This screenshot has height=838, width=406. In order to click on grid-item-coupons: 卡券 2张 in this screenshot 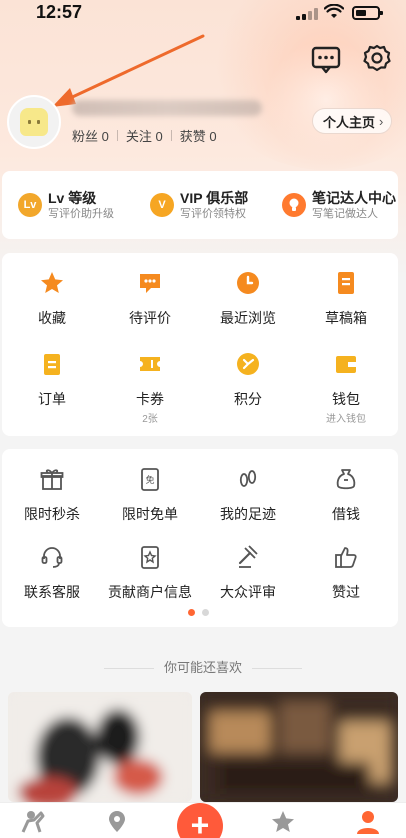, I will do `click(150, 388)`.